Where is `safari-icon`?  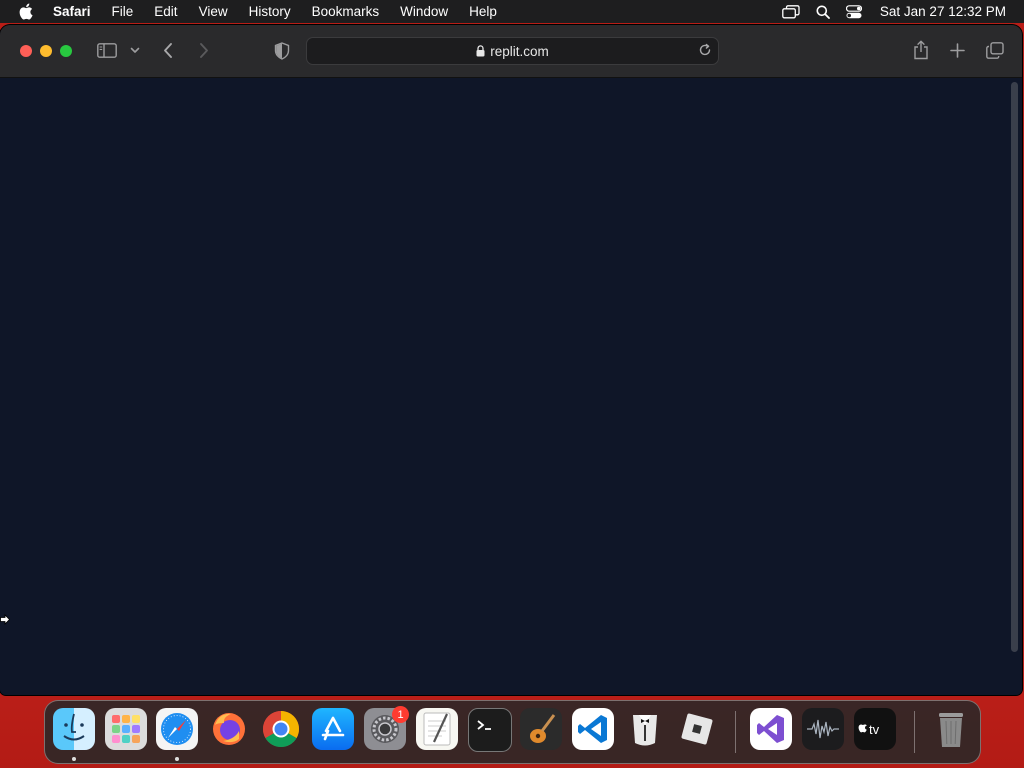 safari-icon is located at coordinates (177, 729).